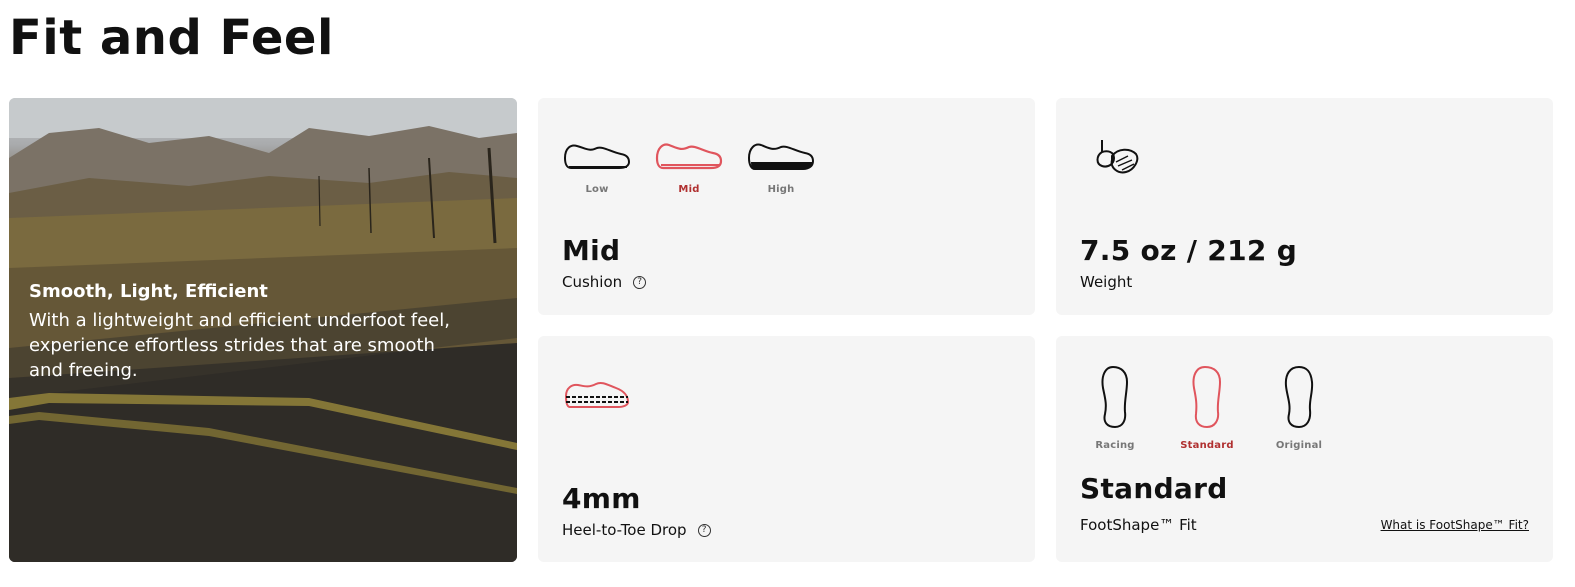 The height and width of the screenshot is (587, 1575). I want to click on cushion-option-low: Low, so click(597, 166).